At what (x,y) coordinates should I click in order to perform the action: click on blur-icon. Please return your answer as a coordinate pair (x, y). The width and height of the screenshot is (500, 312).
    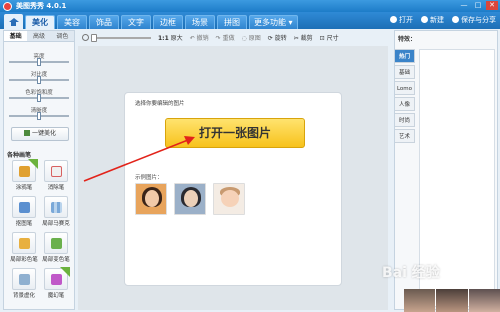
    Looking at the image, I should click on (24, 279).